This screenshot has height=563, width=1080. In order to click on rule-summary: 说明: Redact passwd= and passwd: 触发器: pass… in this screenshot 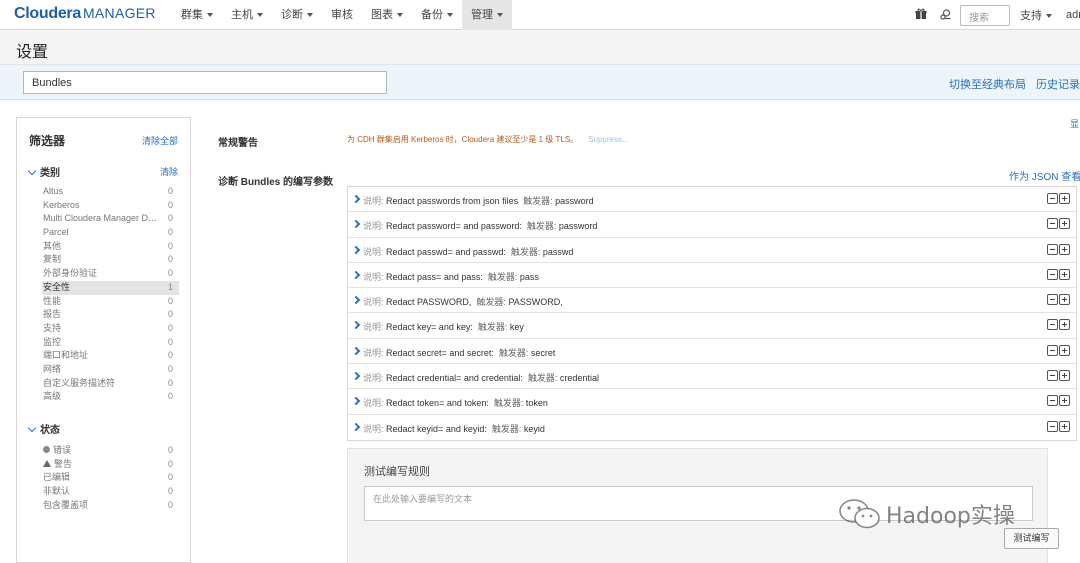, I will do `click(468, 251)`.